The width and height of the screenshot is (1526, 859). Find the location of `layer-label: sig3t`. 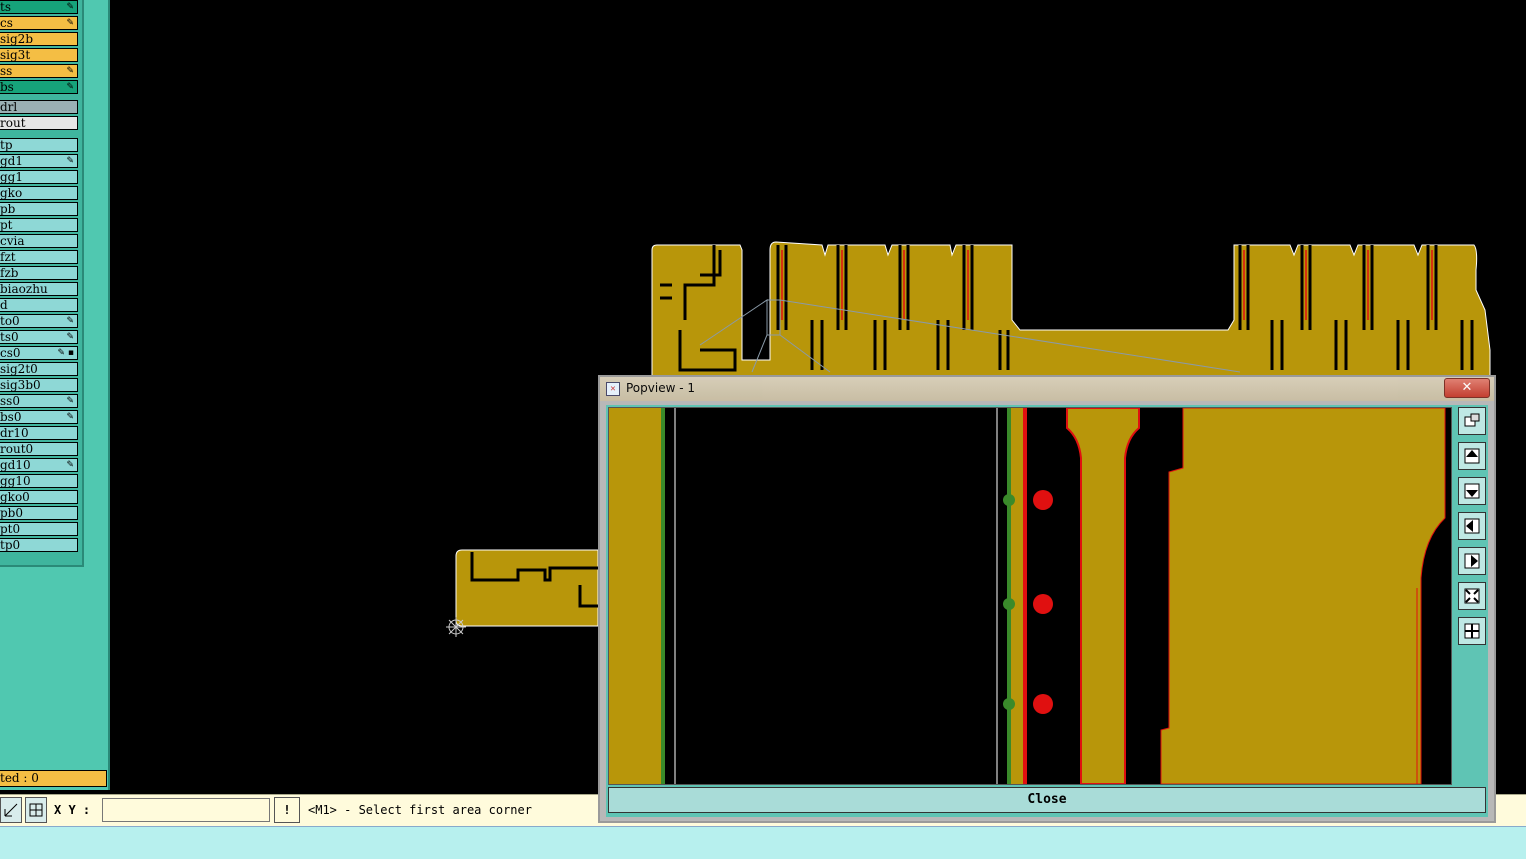

layer-label: sig3t is located at coordinates (15, 55).